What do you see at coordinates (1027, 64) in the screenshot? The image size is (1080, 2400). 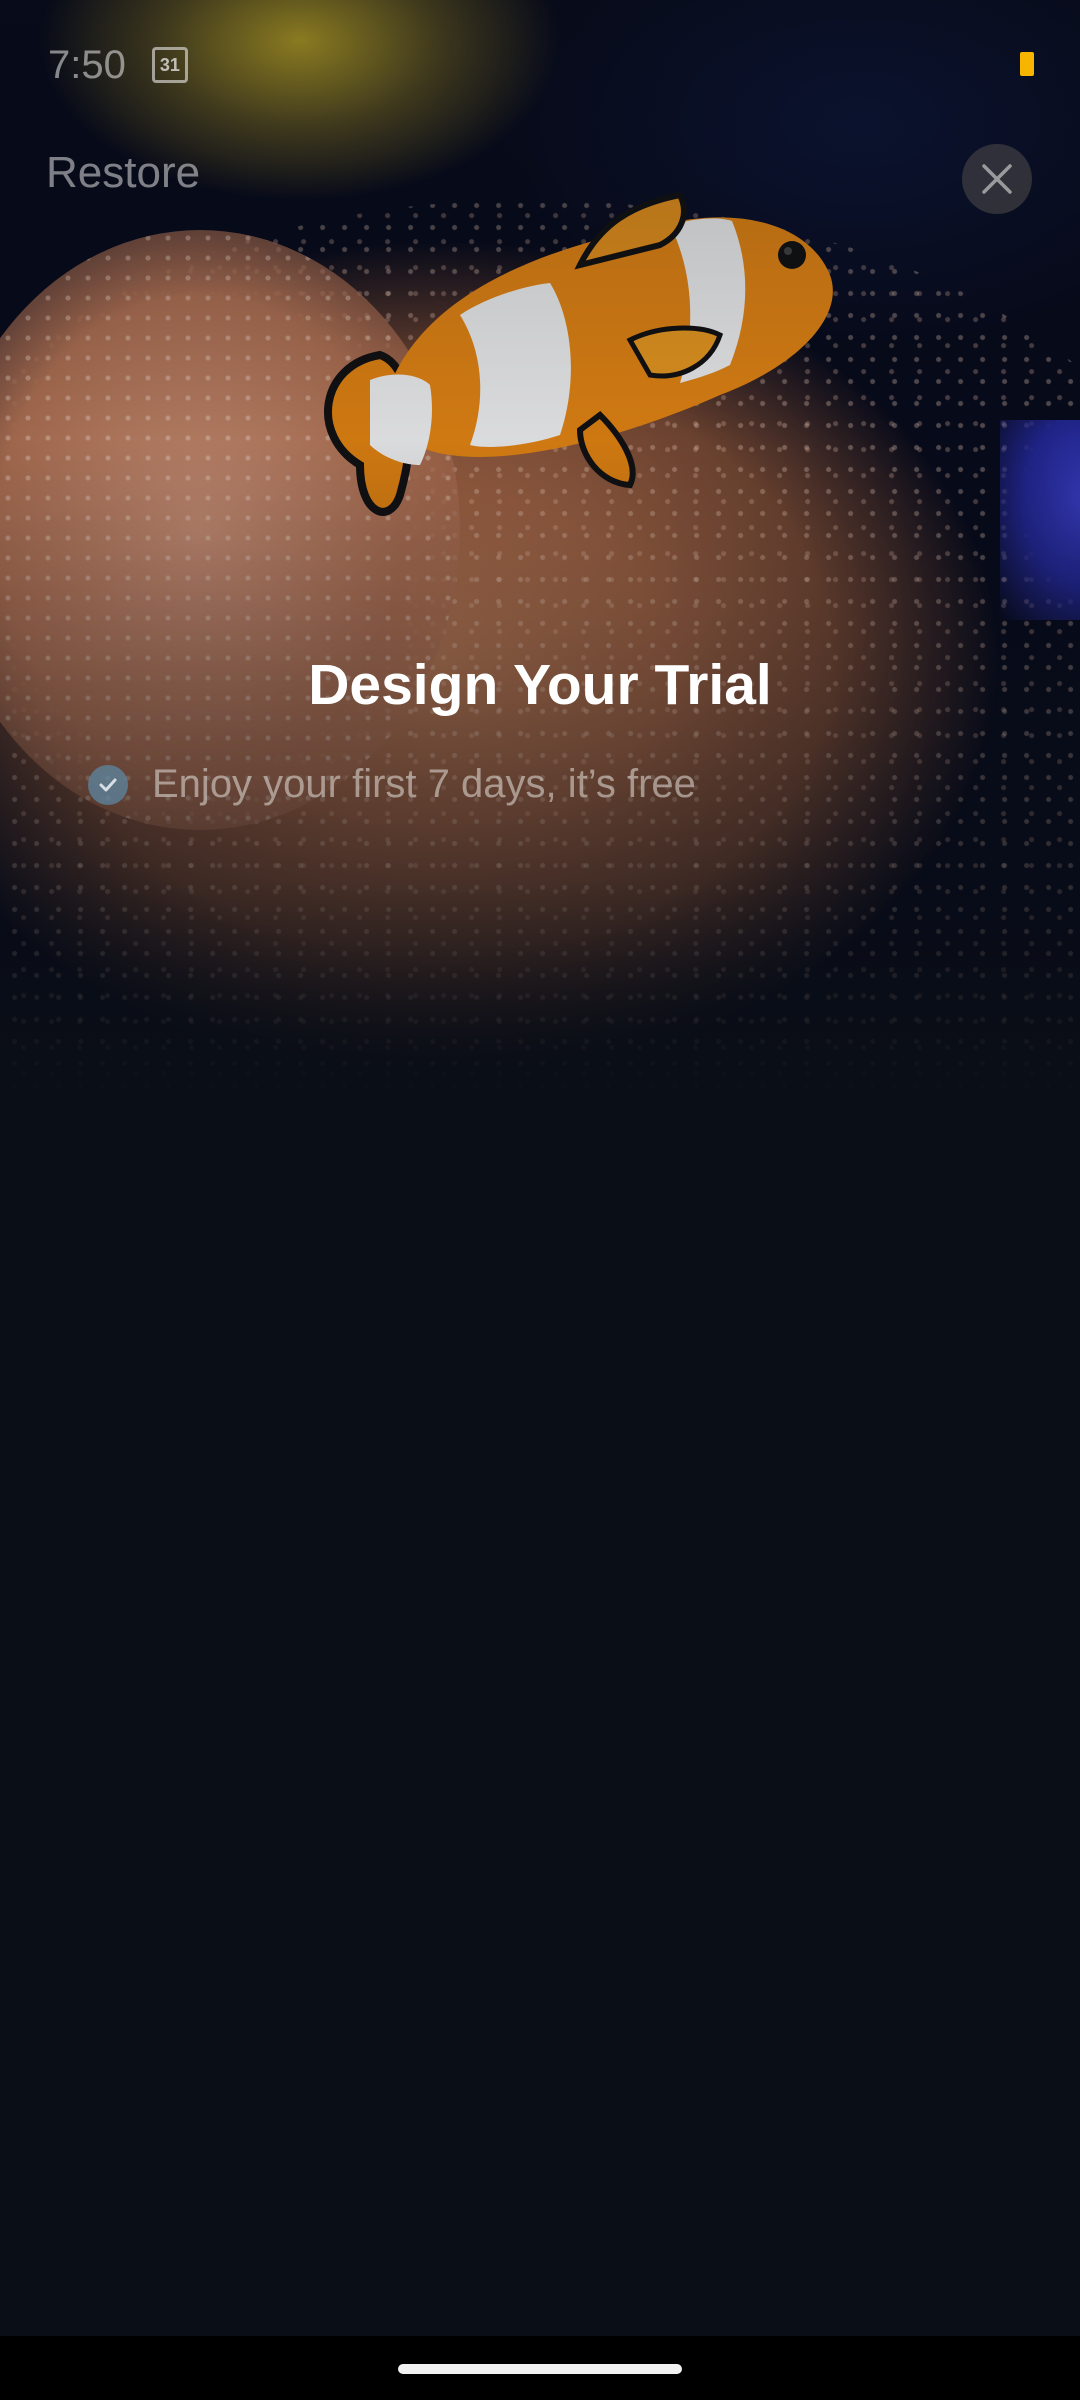 I see `battery-icon` at bounding box center [1027, 64].